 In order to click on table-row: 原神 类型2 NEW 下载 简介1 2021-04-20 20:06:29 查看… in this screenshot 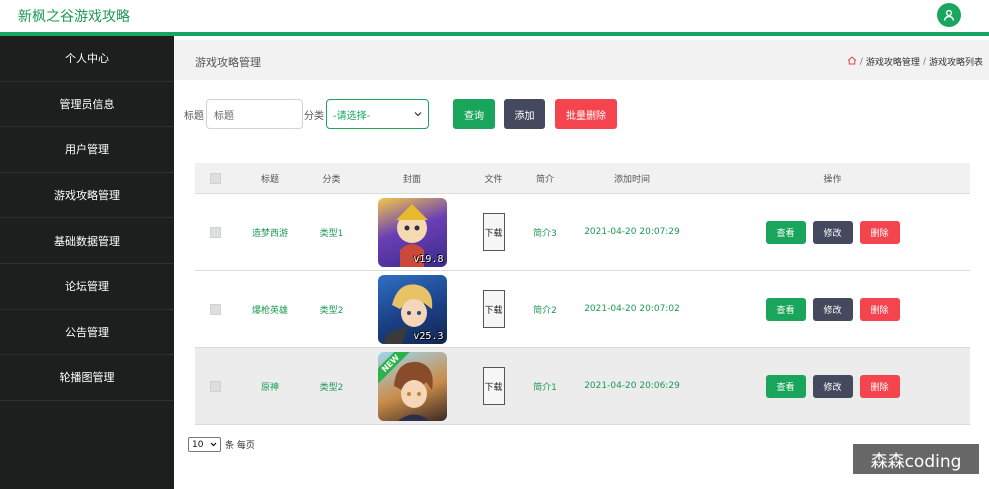, I will do `click(582, 385)`.